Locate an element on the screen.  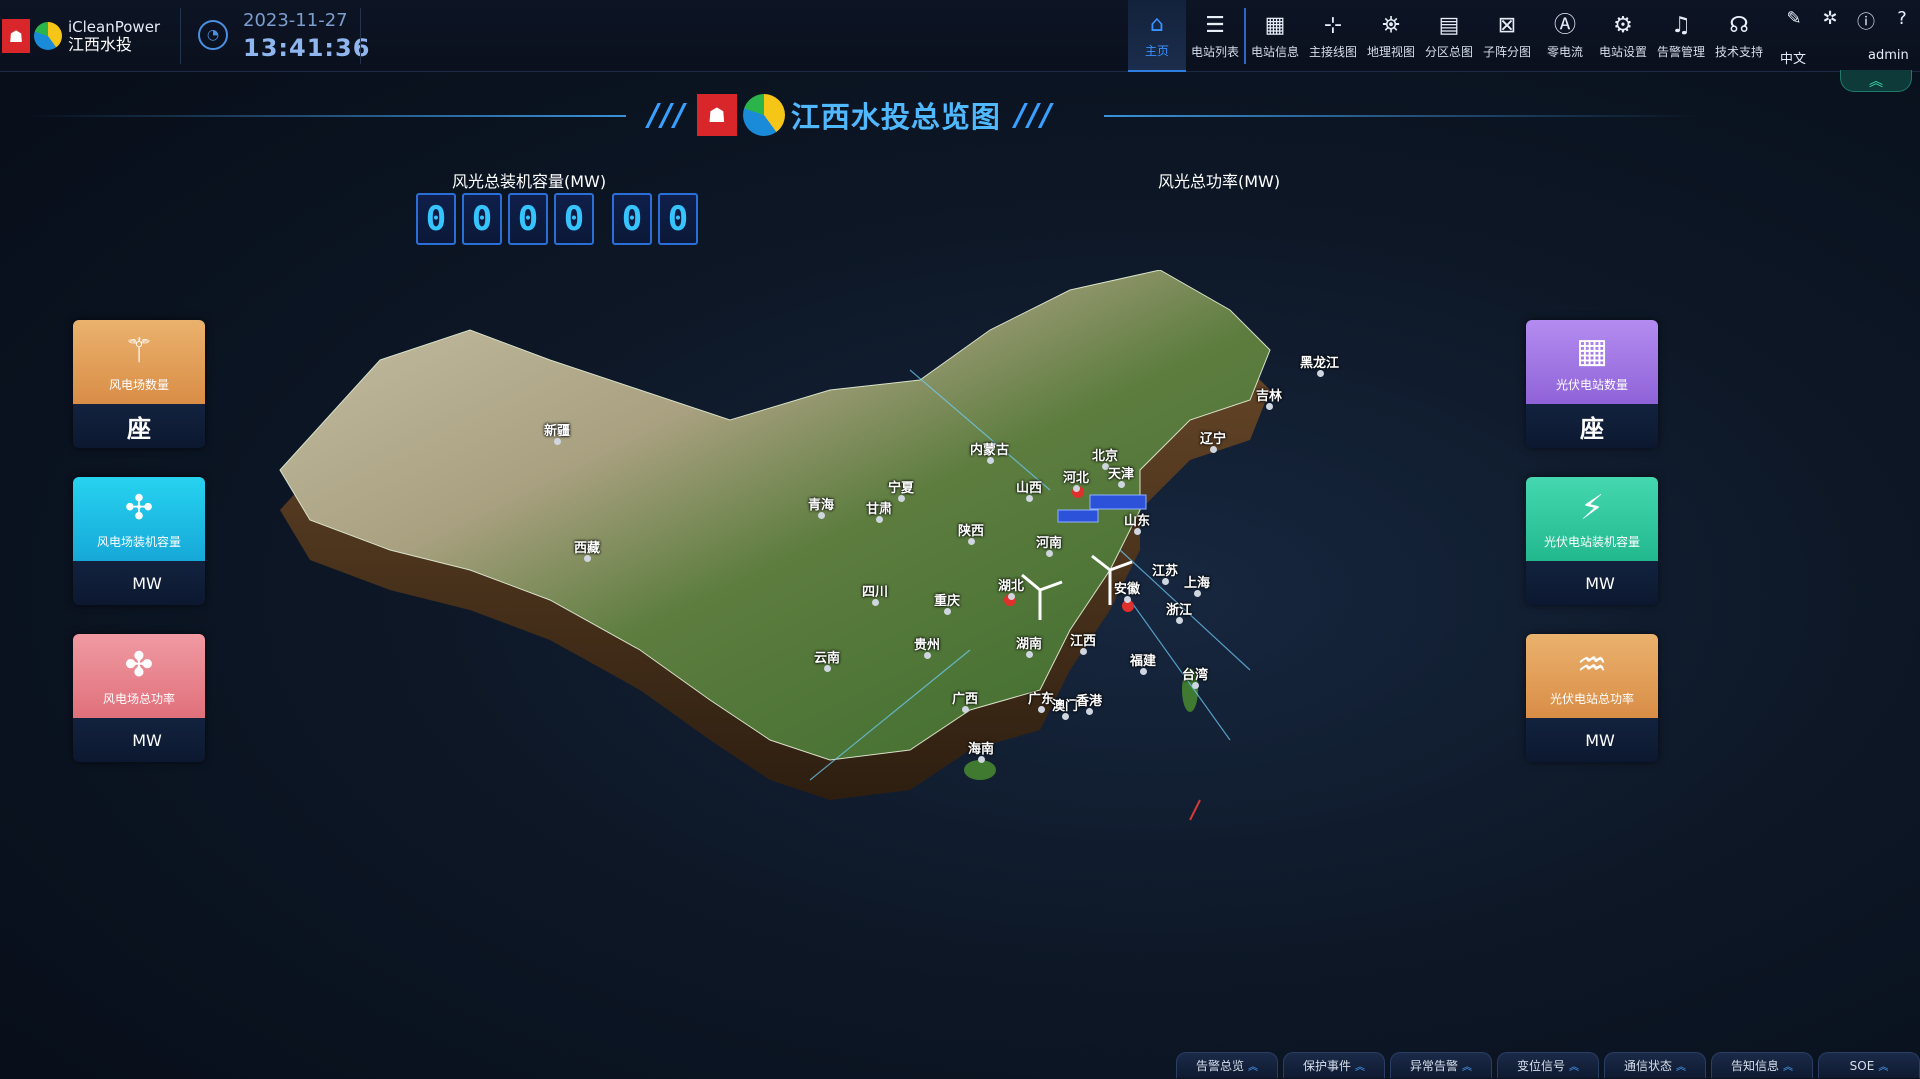
nav-alarm-management: ♫ 告警管理 is located at coordinates (1681, 36).